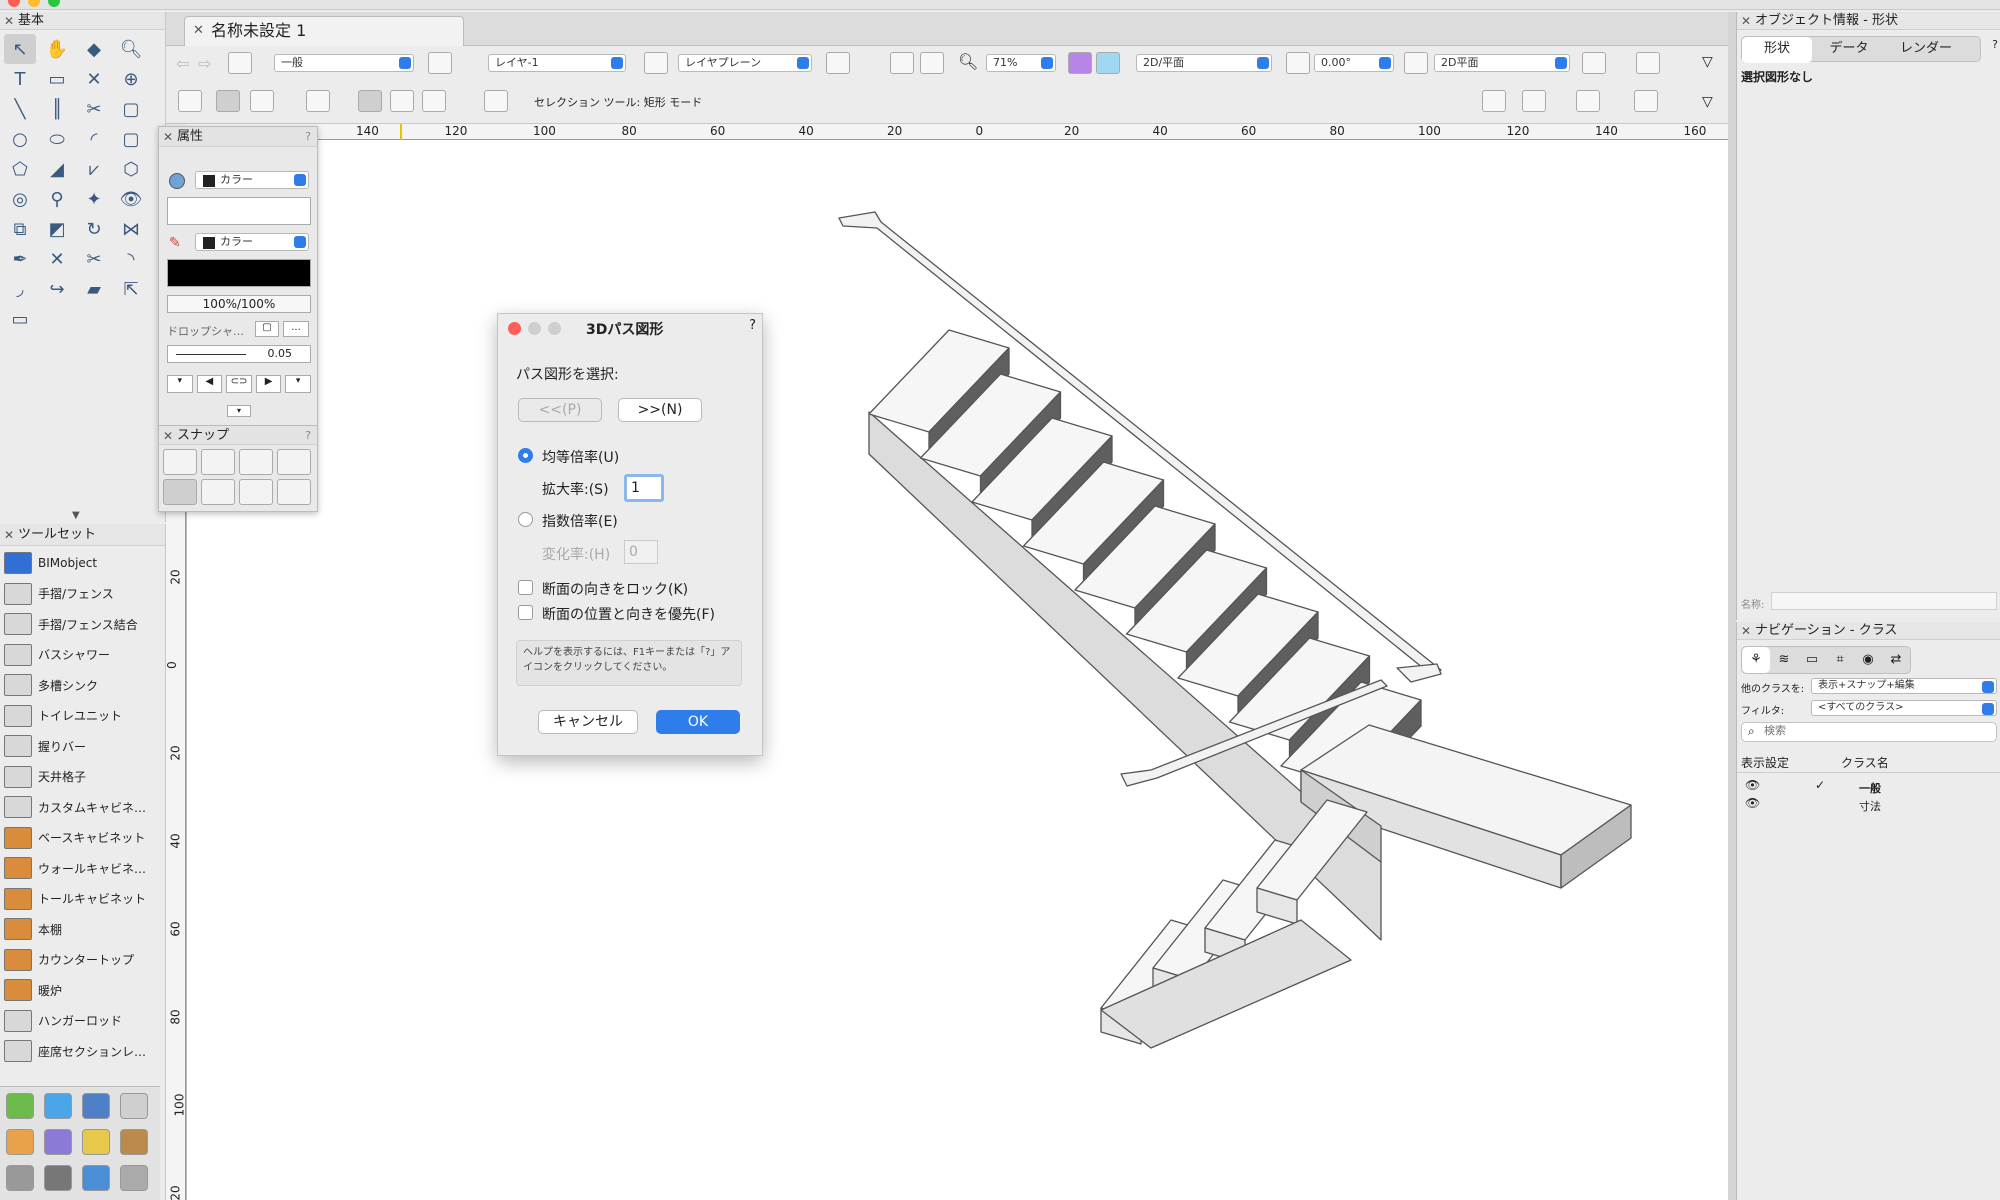  What do you see at coordinates (94, 79) in the screenshot?
I see `trim-tool-icon: ✕` at bounding box center [94, 79].